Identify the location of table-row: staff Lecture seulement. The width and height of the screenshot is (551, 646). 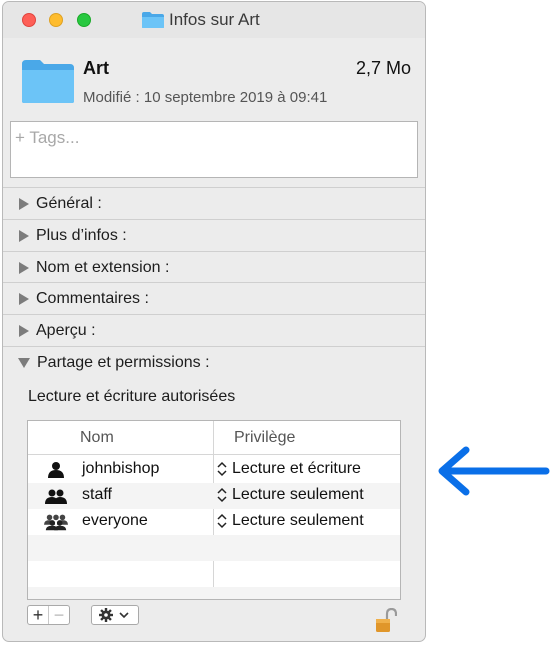
(214, 496).